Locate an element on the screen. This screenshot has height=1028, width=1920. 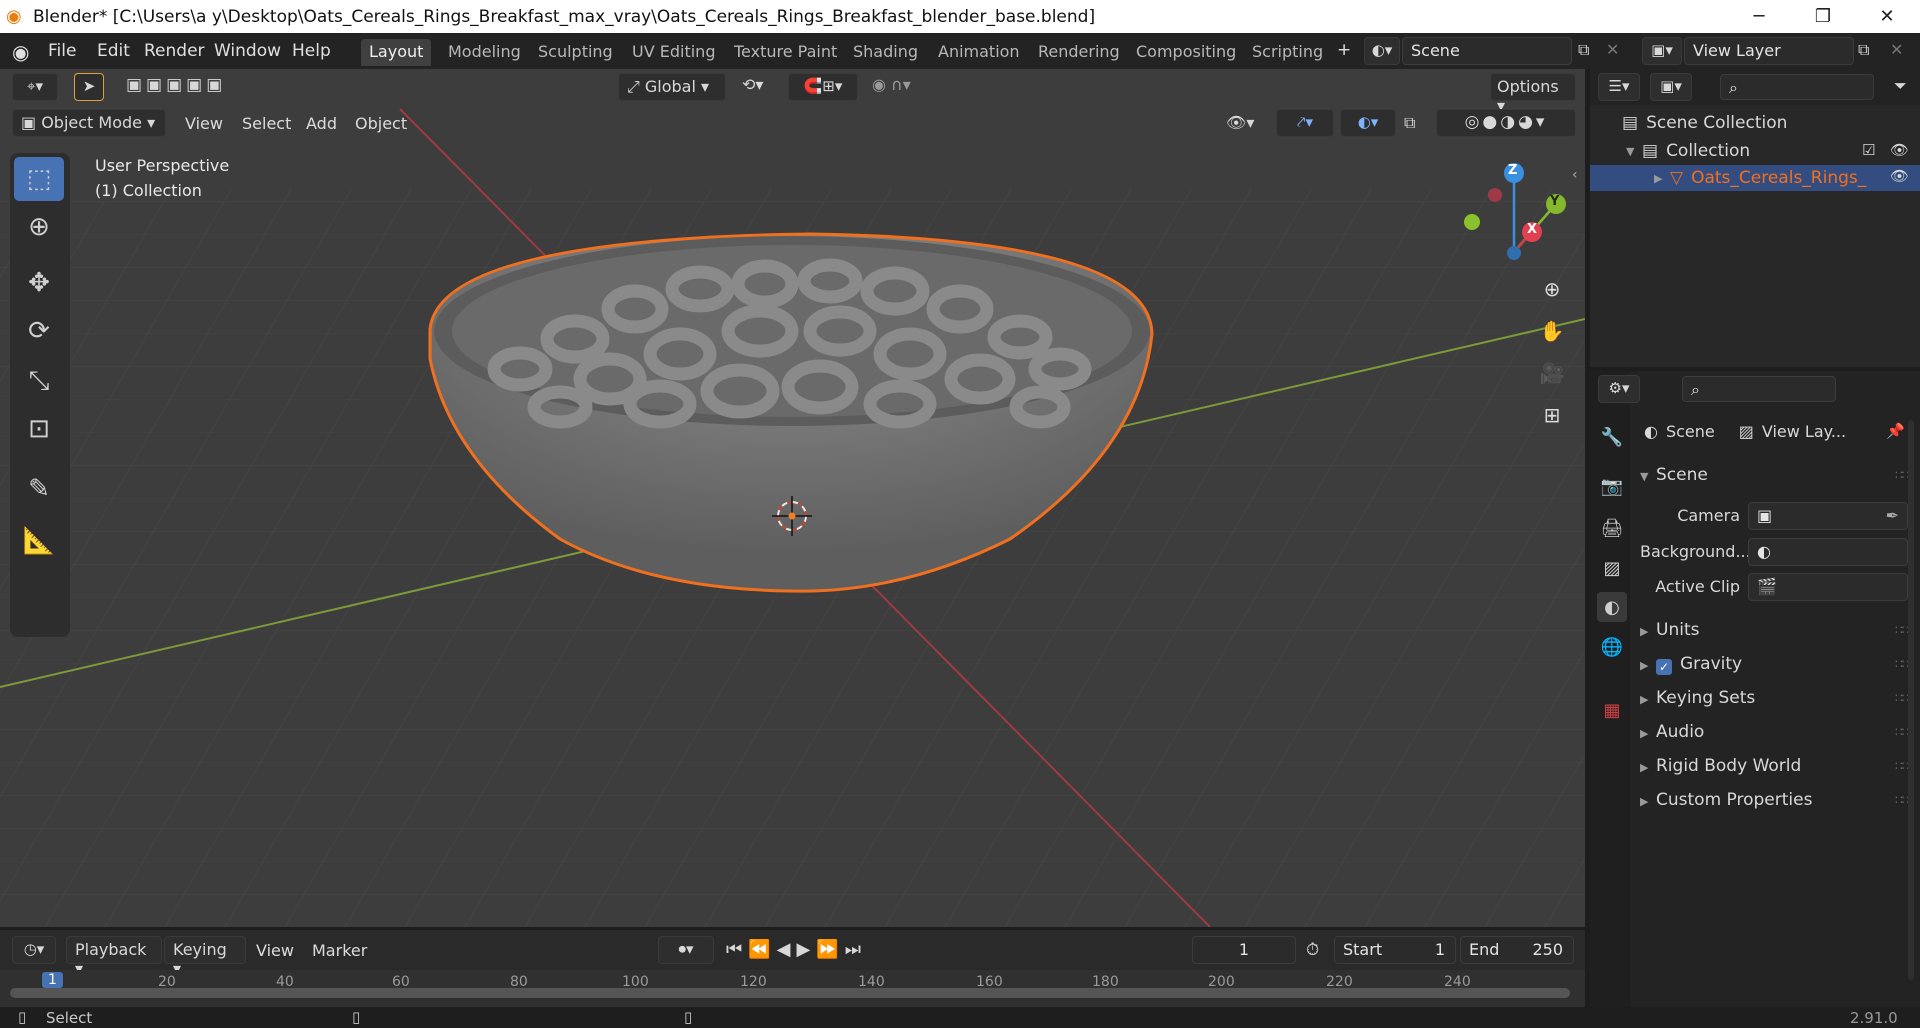
select-box-tool: ⬚ is located at coordinates (39, 179).